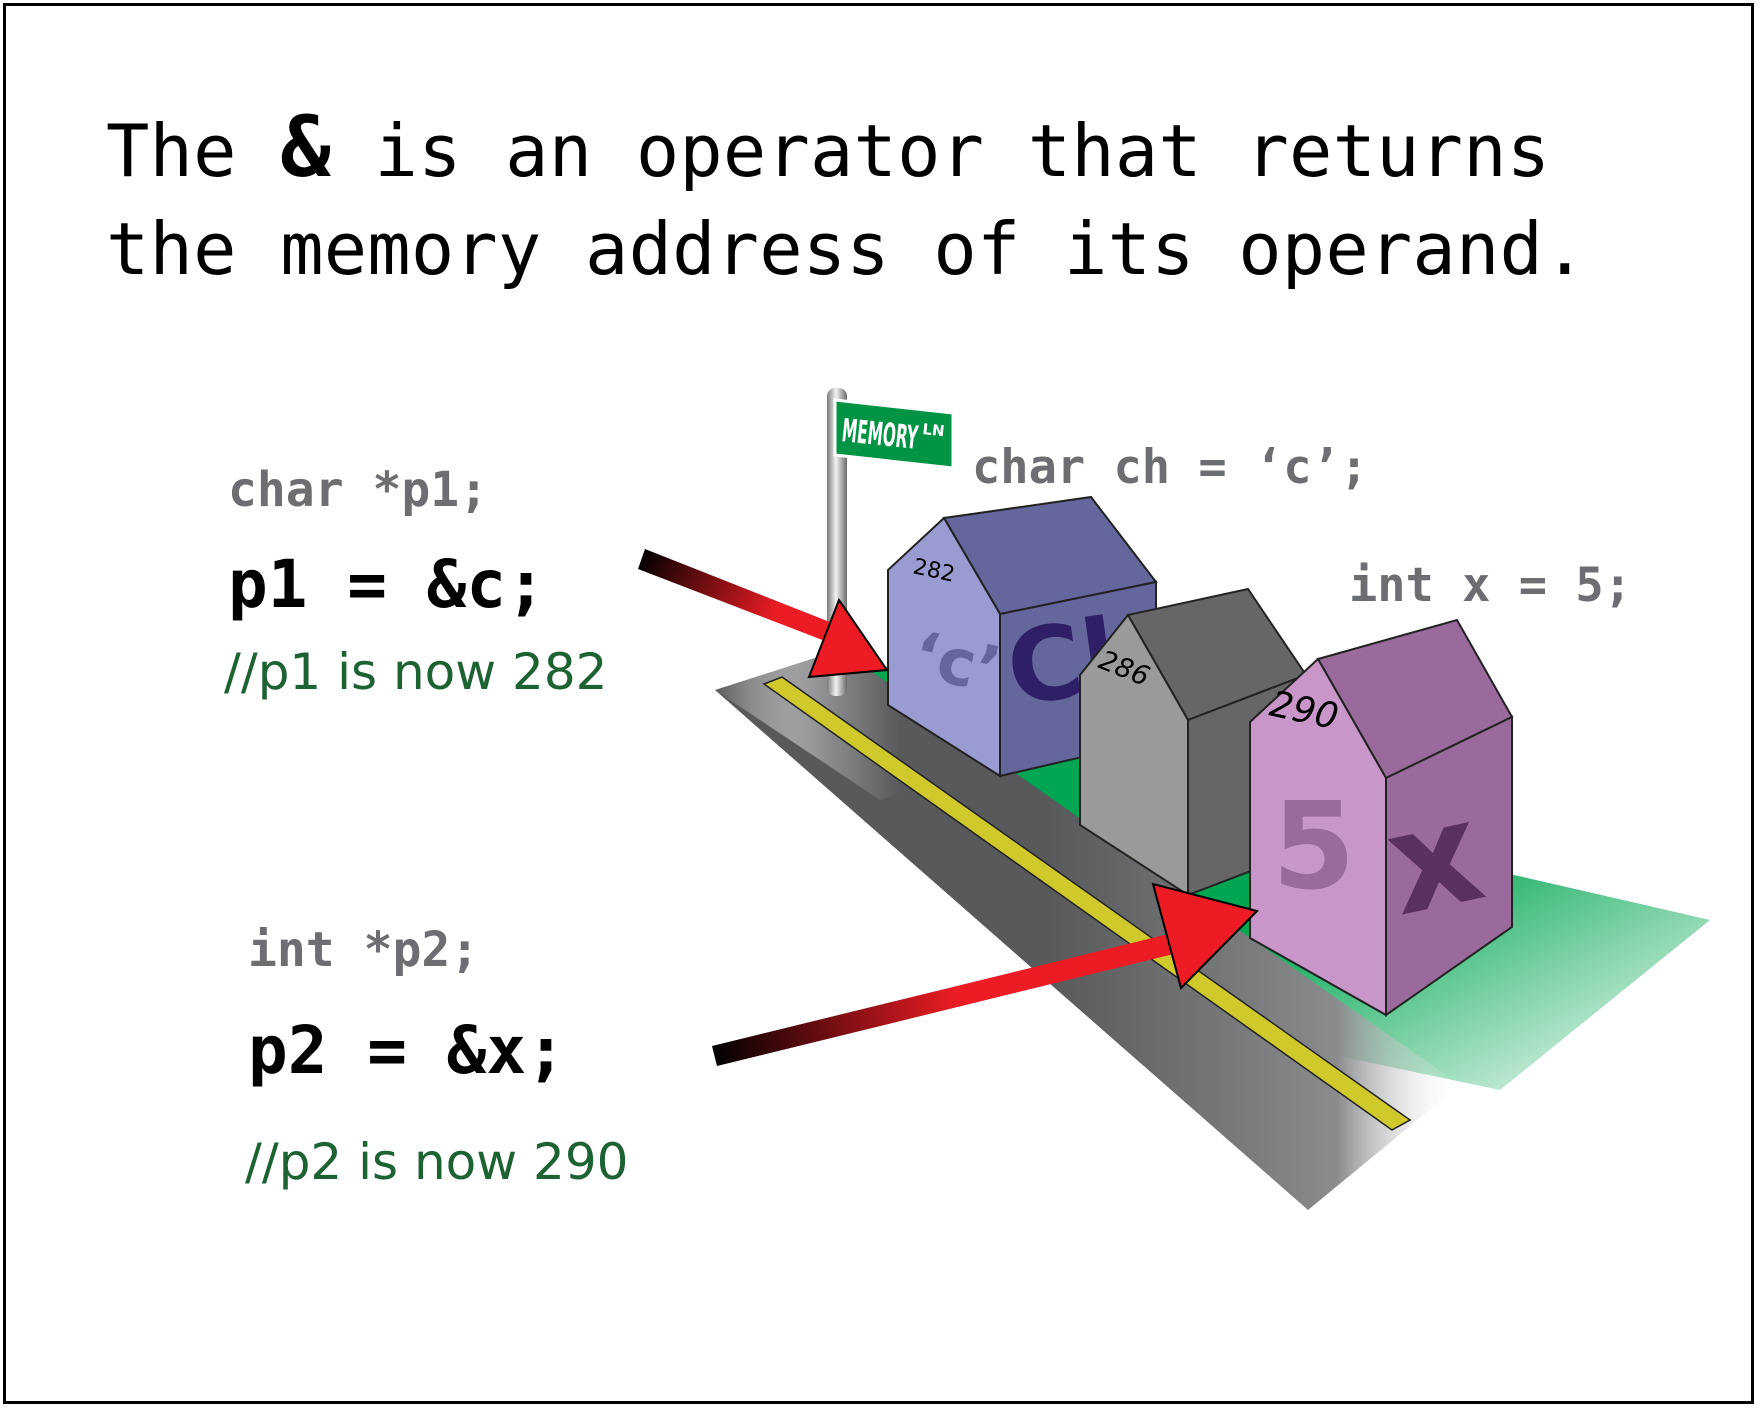 This screenshot has width=1763, height=1413. What do you see at coordinates (880, 434) in the screenshot?
I see `sign-street-name: MEMORY` at bounding box center [880, 434].